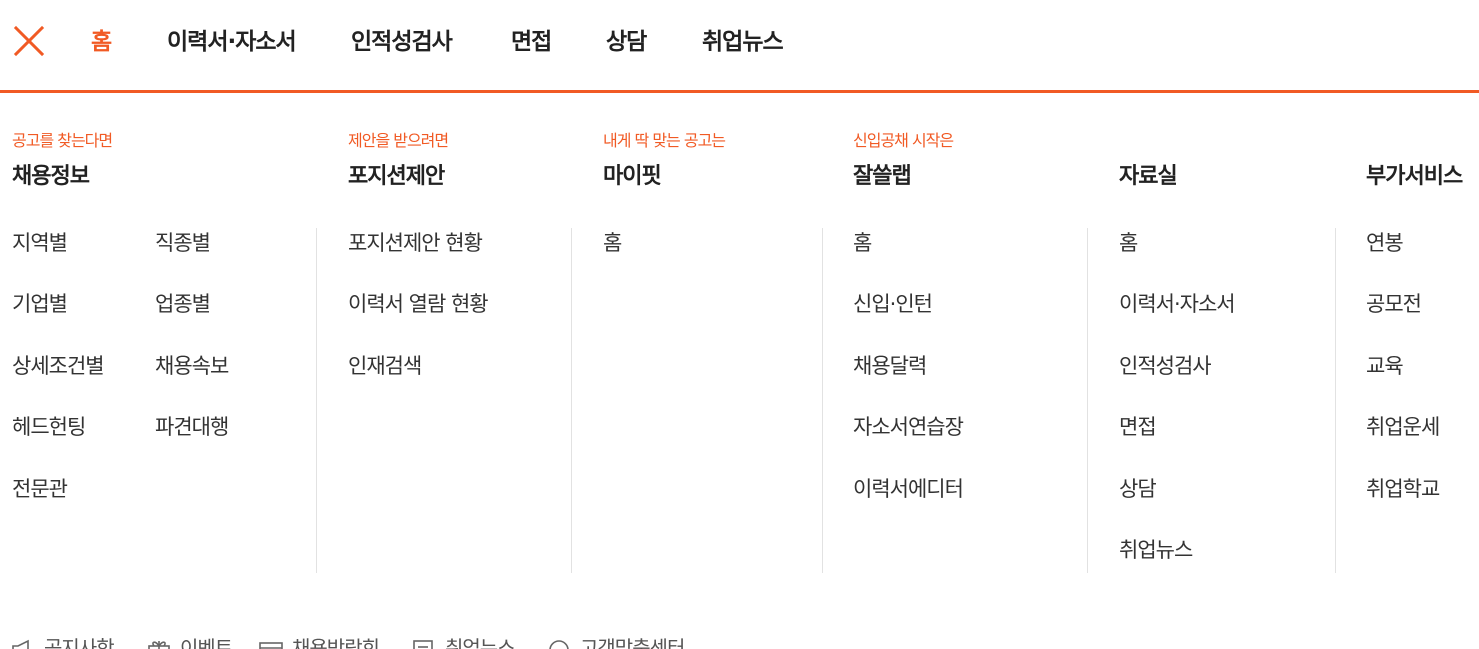 The width and height of the screenshot is (1479, 649). What do you see at coordinates (743, 42) in the screenshot?
I see `top-menu-job-news: 취업뉴스` at bounding box center [743, 42].